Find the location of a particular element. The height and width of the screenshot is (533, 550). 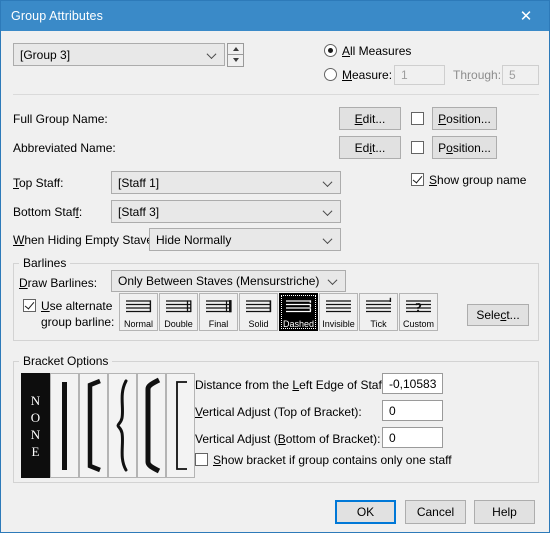

bracket-piano-brace-icon is located at coordinates (153, 425).